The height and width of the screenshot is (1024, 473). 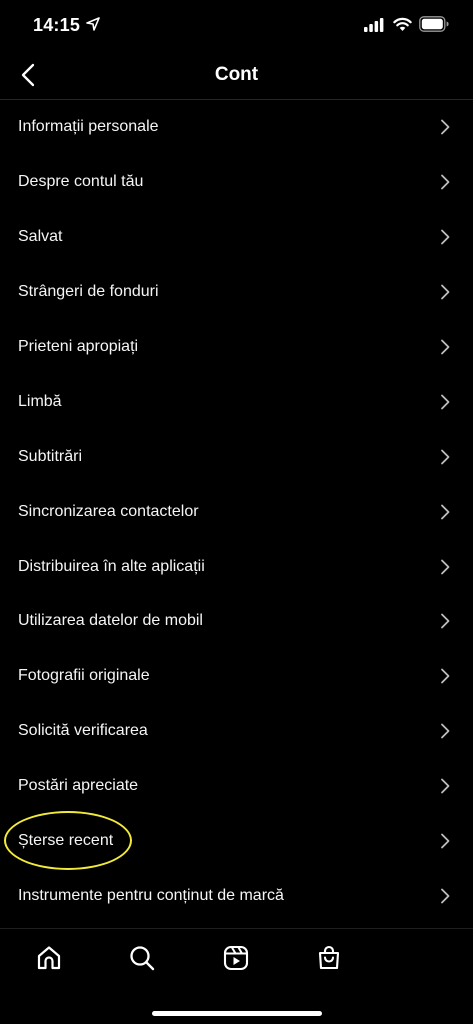 I want to click on menu-item-label: Solicită verificarea, so click(x=83, y=731).